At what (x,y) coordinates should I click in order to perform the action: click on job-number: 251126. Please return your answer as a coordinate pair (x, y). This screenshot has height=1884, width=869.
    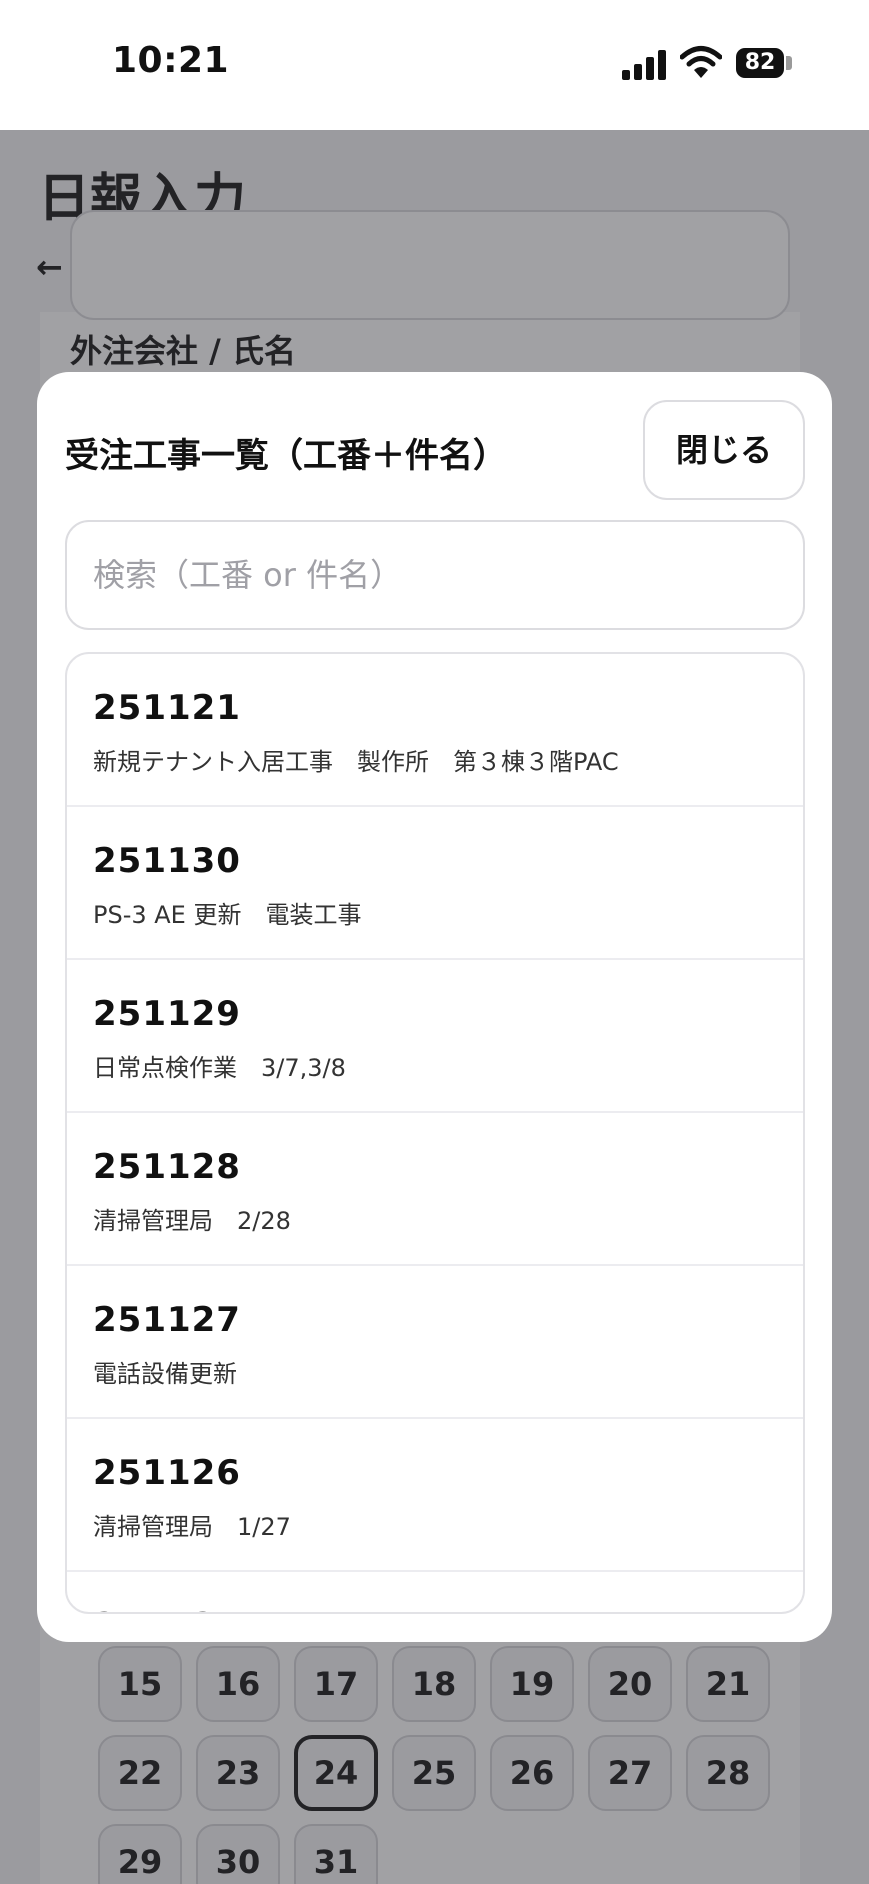
    Looking at the image, I should click on (167, 1473).